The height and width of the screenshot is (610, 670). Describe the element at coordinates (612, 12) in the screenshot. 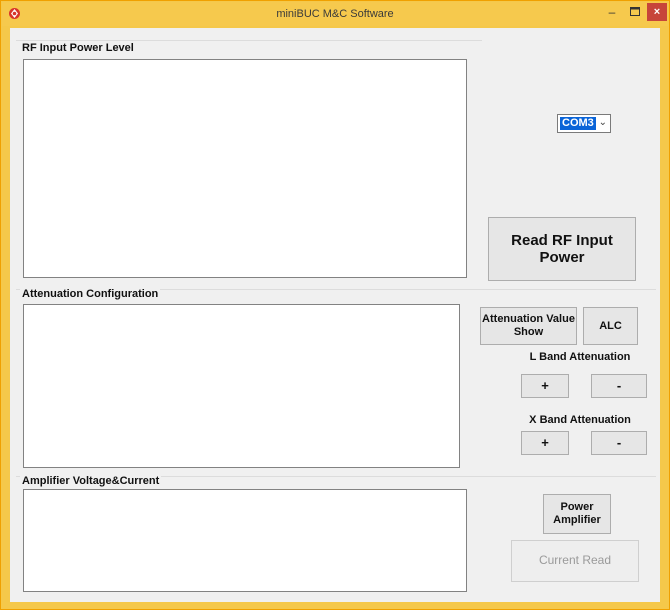

I see `minimize-button: –` at that location.